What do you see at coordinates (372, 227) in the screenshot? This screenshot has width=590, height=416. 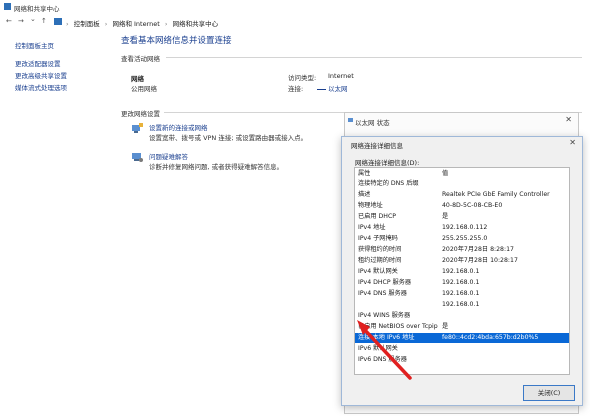 I see `row-property: IPv4 地址` at bounding box center [372, 227].